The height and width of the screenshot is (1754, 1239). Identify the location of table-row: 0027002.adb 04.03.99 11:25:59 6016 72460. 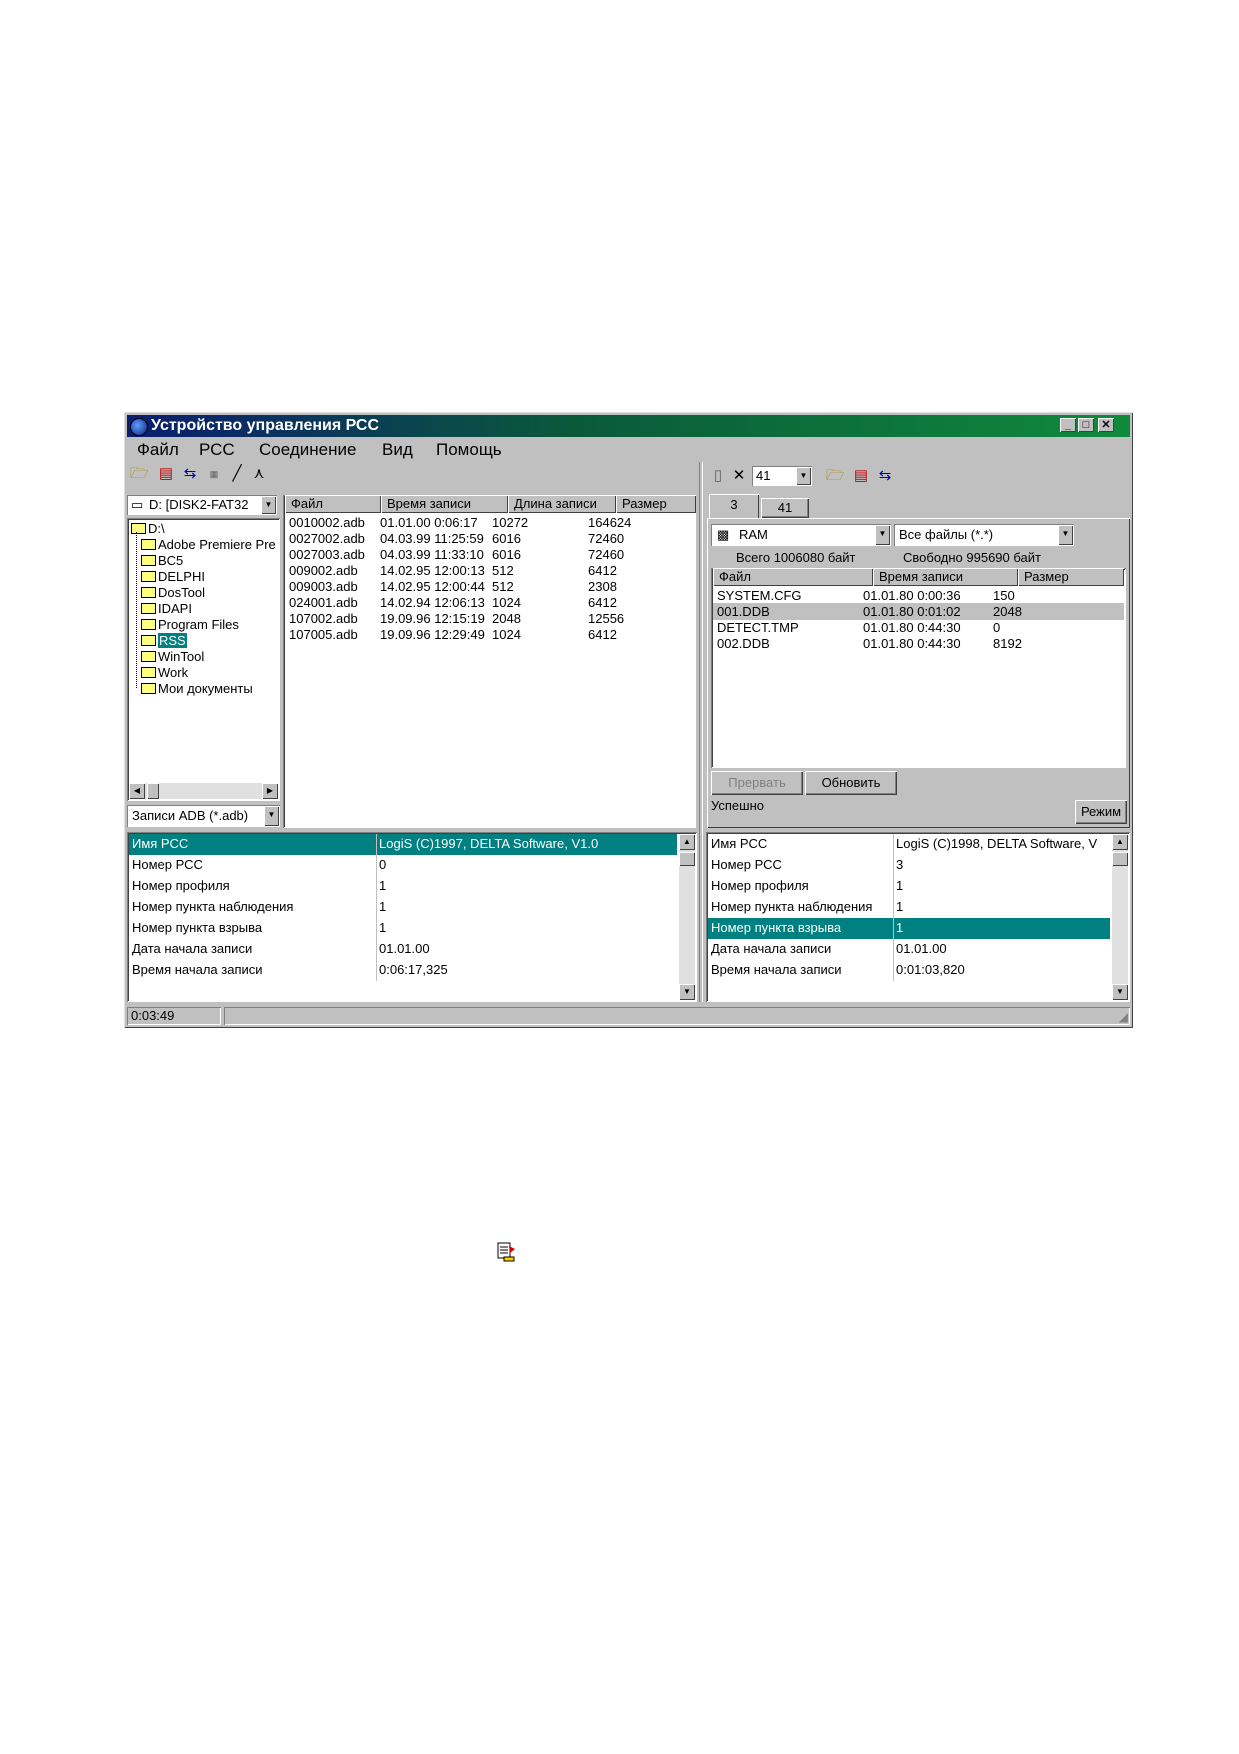
(489, 538).